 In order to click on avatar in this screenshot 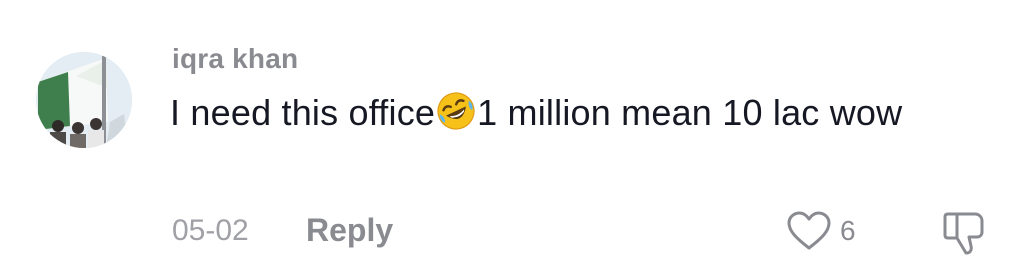, I will do `click(84, 100)`.